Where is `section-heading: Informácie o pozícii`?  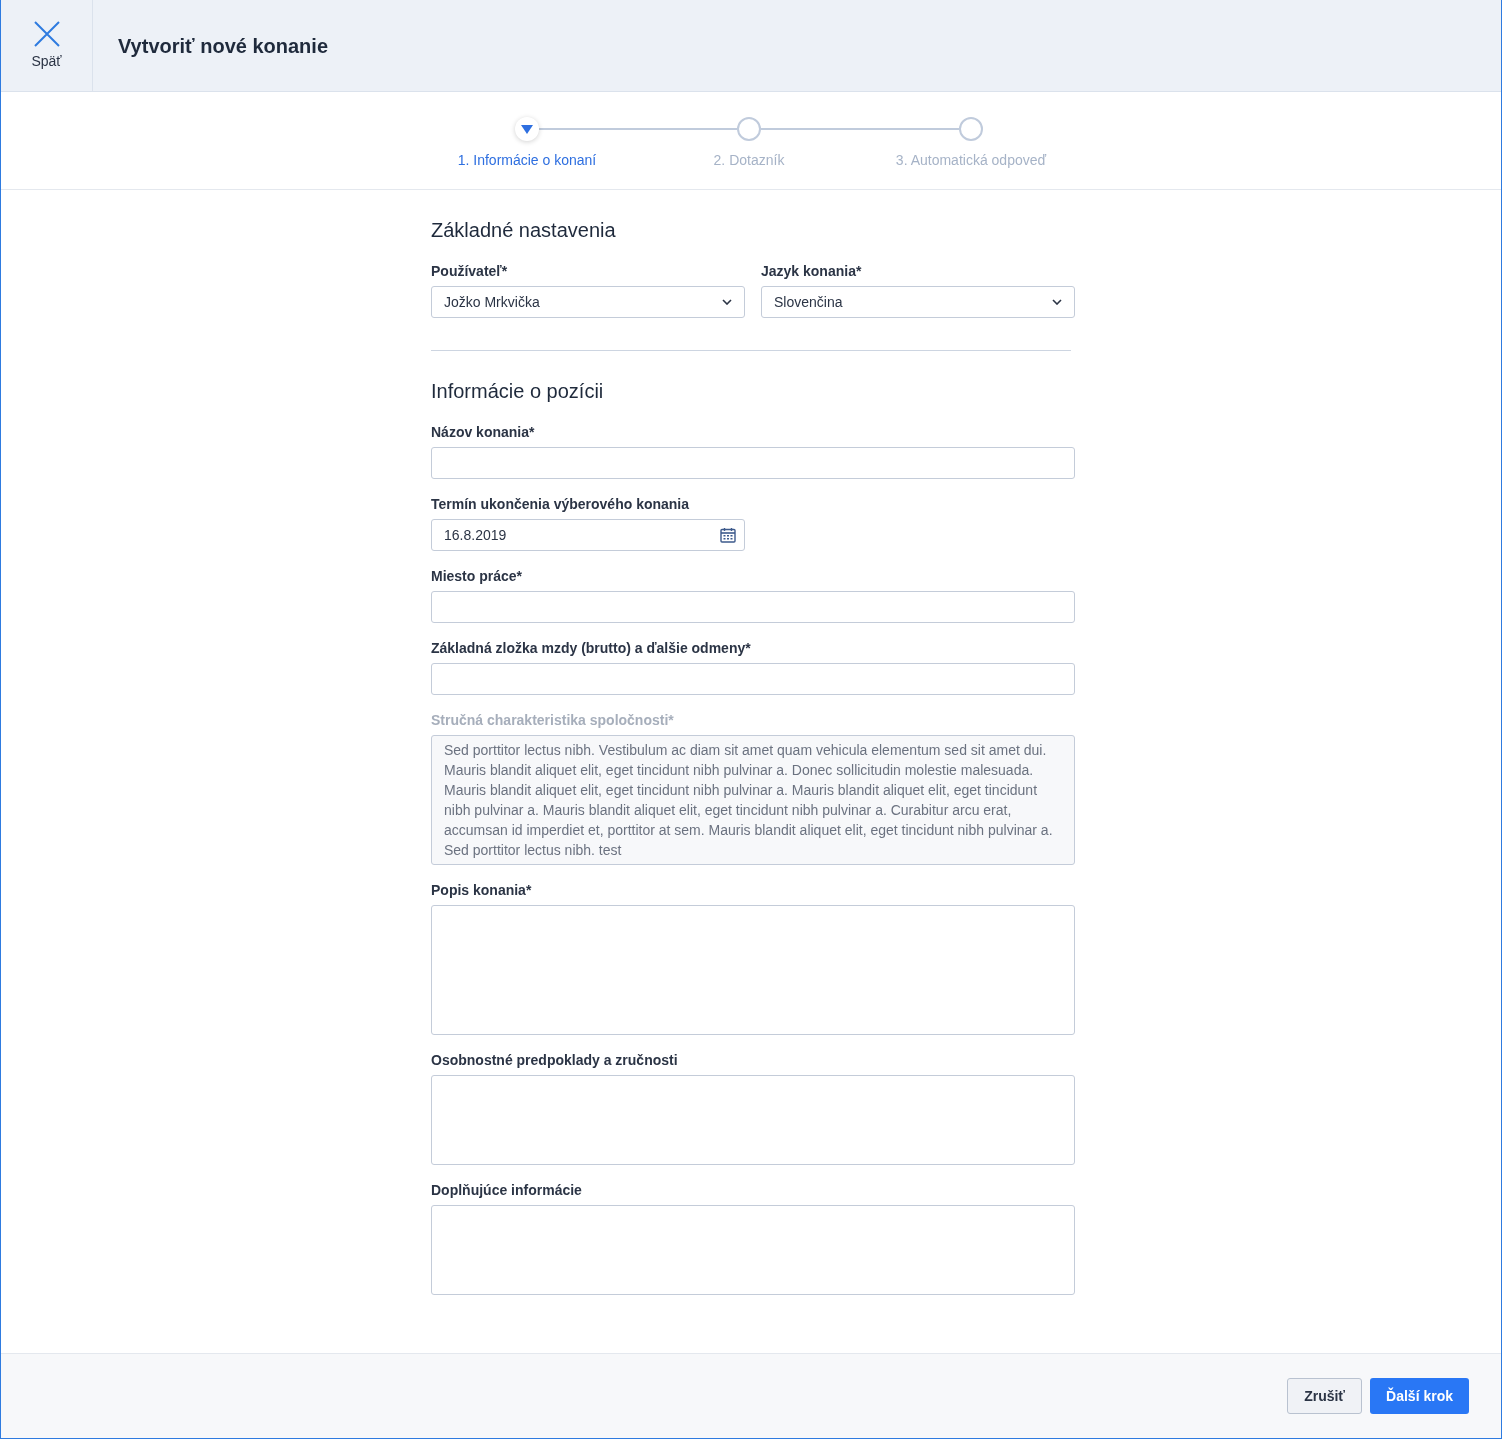 section-heading: Informácie o pozícii is located at coordinates (518, 391).